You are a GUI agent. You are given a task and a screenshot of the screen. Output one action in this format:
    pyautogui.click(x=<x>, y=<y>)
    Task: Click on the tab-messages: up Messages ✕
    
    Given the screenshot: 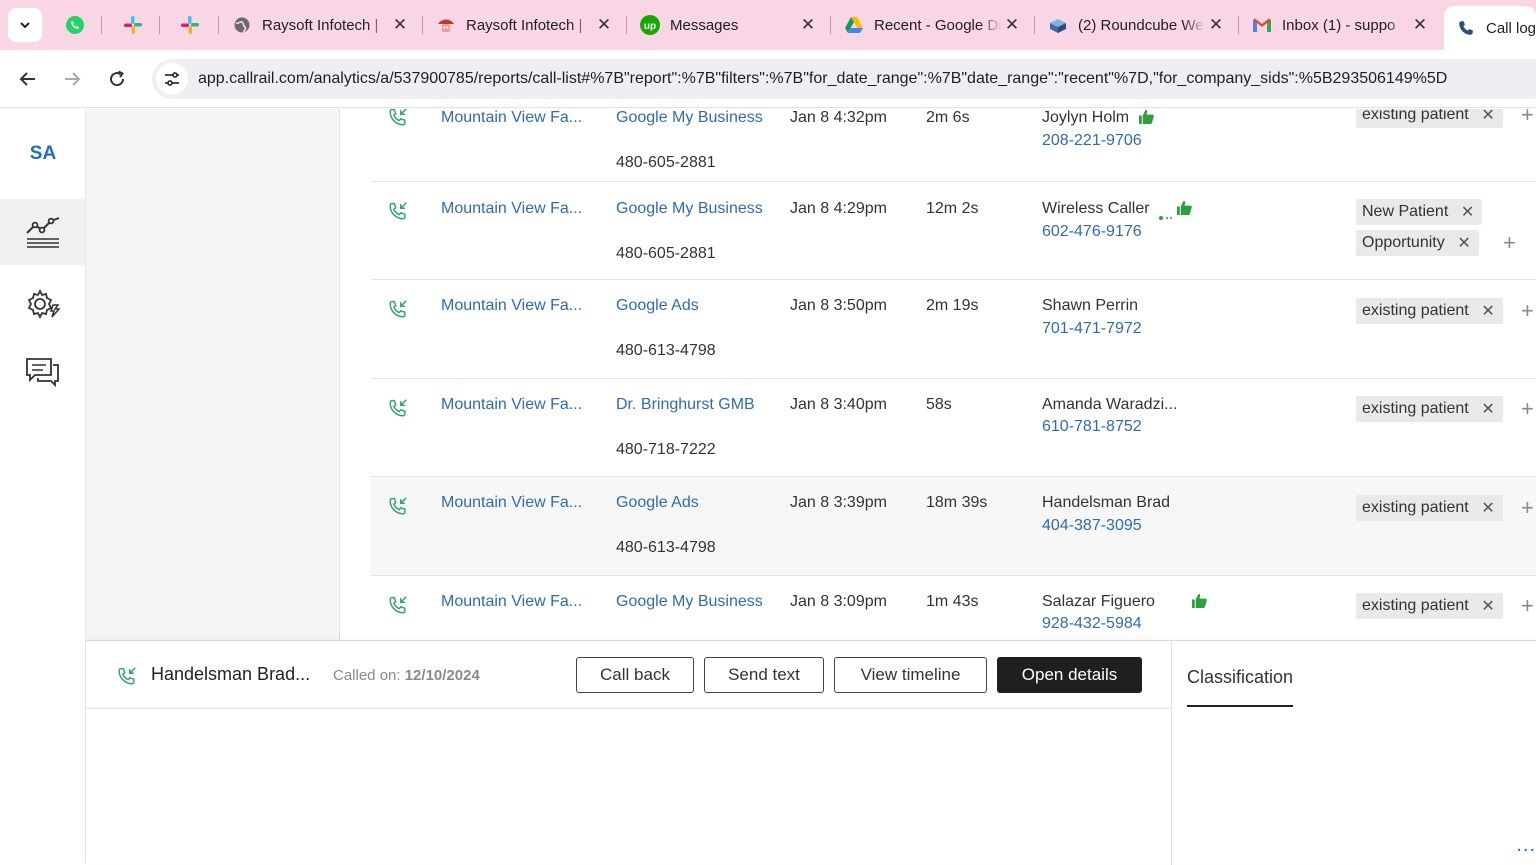 What is the action you would take?
    pyautogui.click(x=728, y=25)
    